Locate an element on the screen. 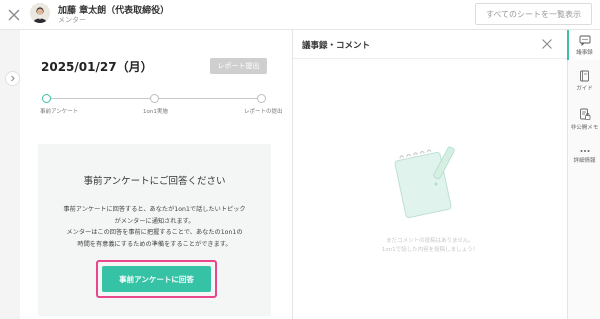 This screenshot has width=600, height=319. chevron-right-icon is located at coordinates (13, 78).